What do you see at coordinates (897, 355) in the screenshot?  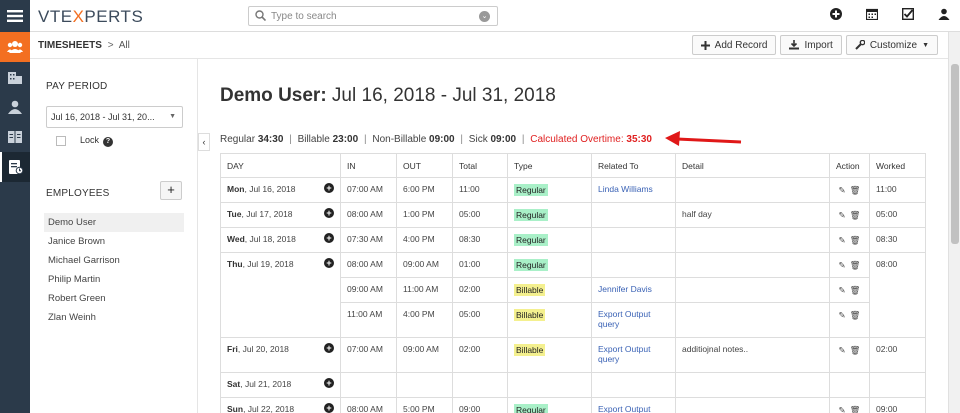 I see `worked-cell: 02:00` at bounding box center [897, 355].